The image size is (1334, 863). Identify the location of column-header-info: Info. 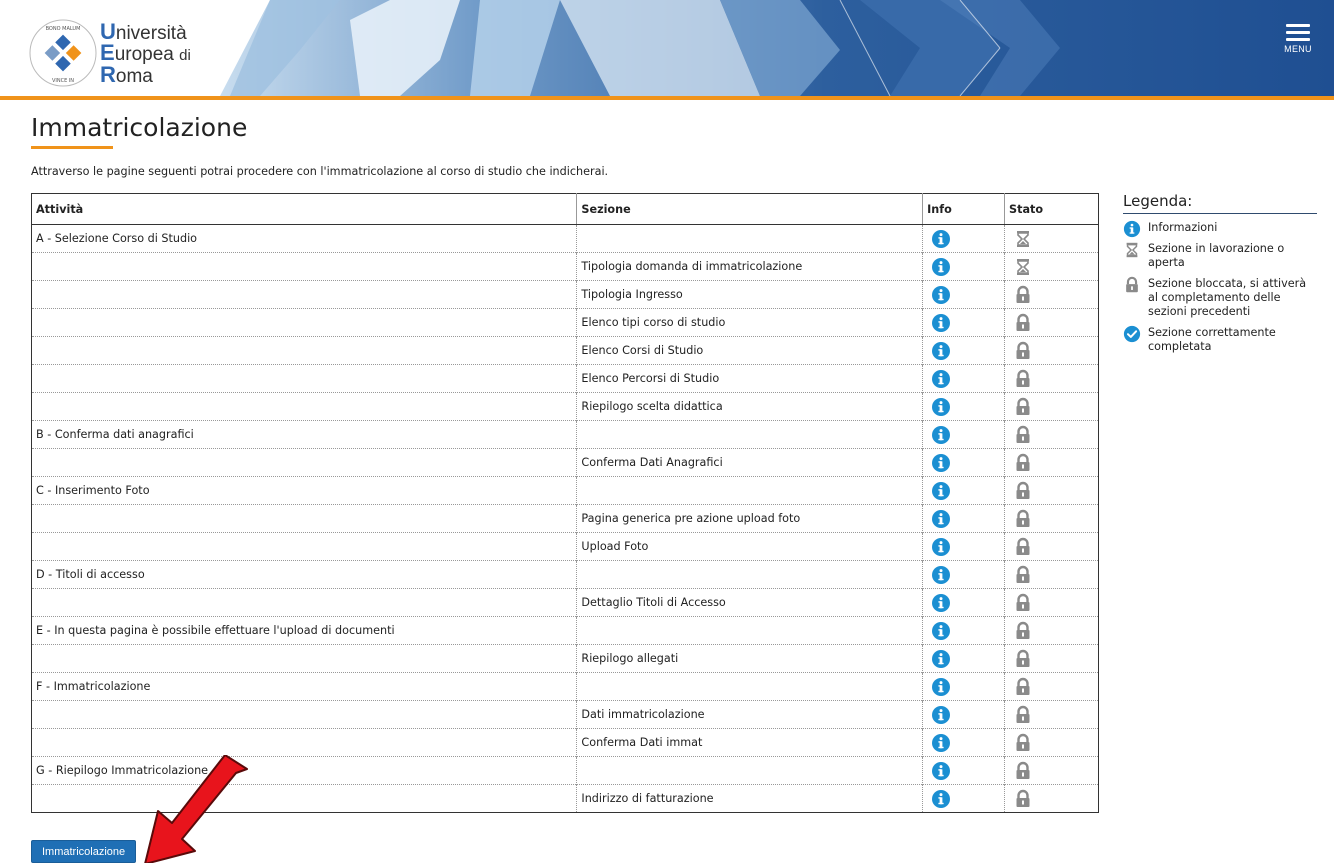
(963, 209).